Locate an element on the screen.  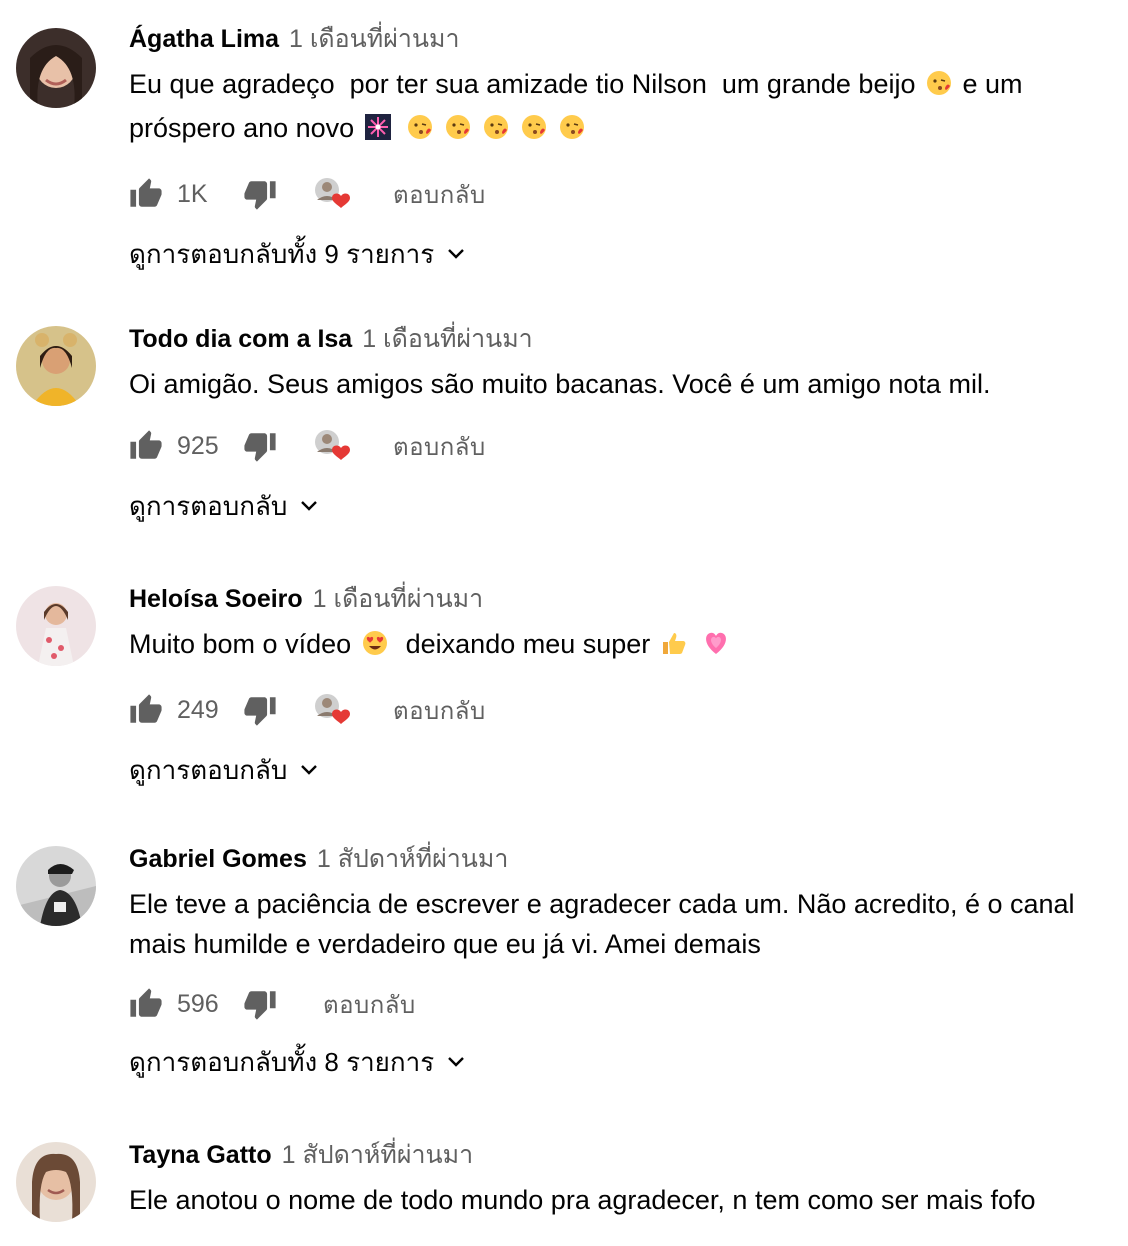
comment-text: Muito bom o vídeo deixando meu super is located at coordinates (618, 646).